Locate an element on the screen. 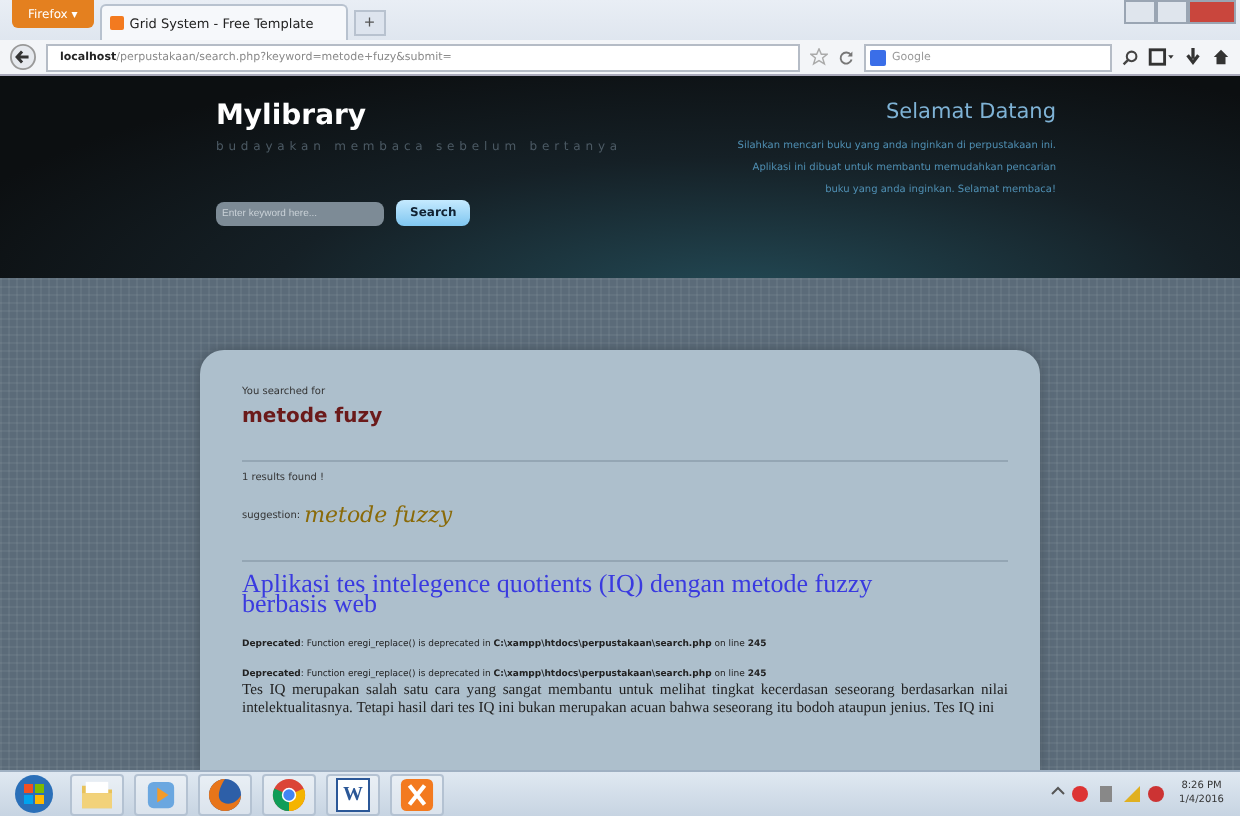 The image size is (1240, 816). xampp-taskbar-icon is located at coordinates (417, 794).